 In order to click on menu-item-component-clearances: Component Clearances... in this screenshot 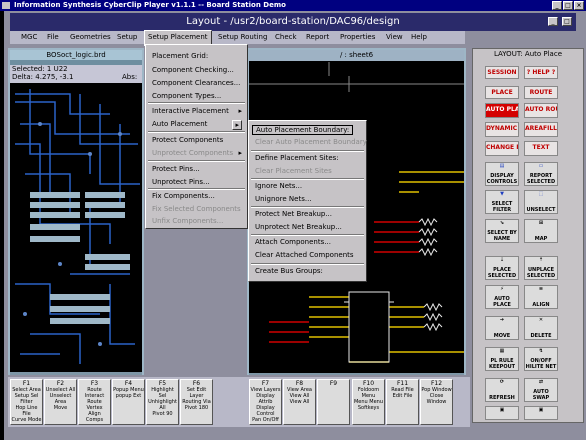, I will do `click(196, 83)`.